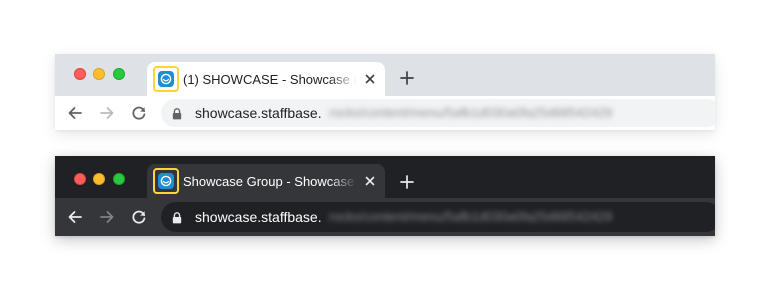 The image size is (769, 290). Describe the element at coordinates (270, 80) in the screenshot. I see `tab-title: (1) SHOWCASE - Showcase Inc` at that location.